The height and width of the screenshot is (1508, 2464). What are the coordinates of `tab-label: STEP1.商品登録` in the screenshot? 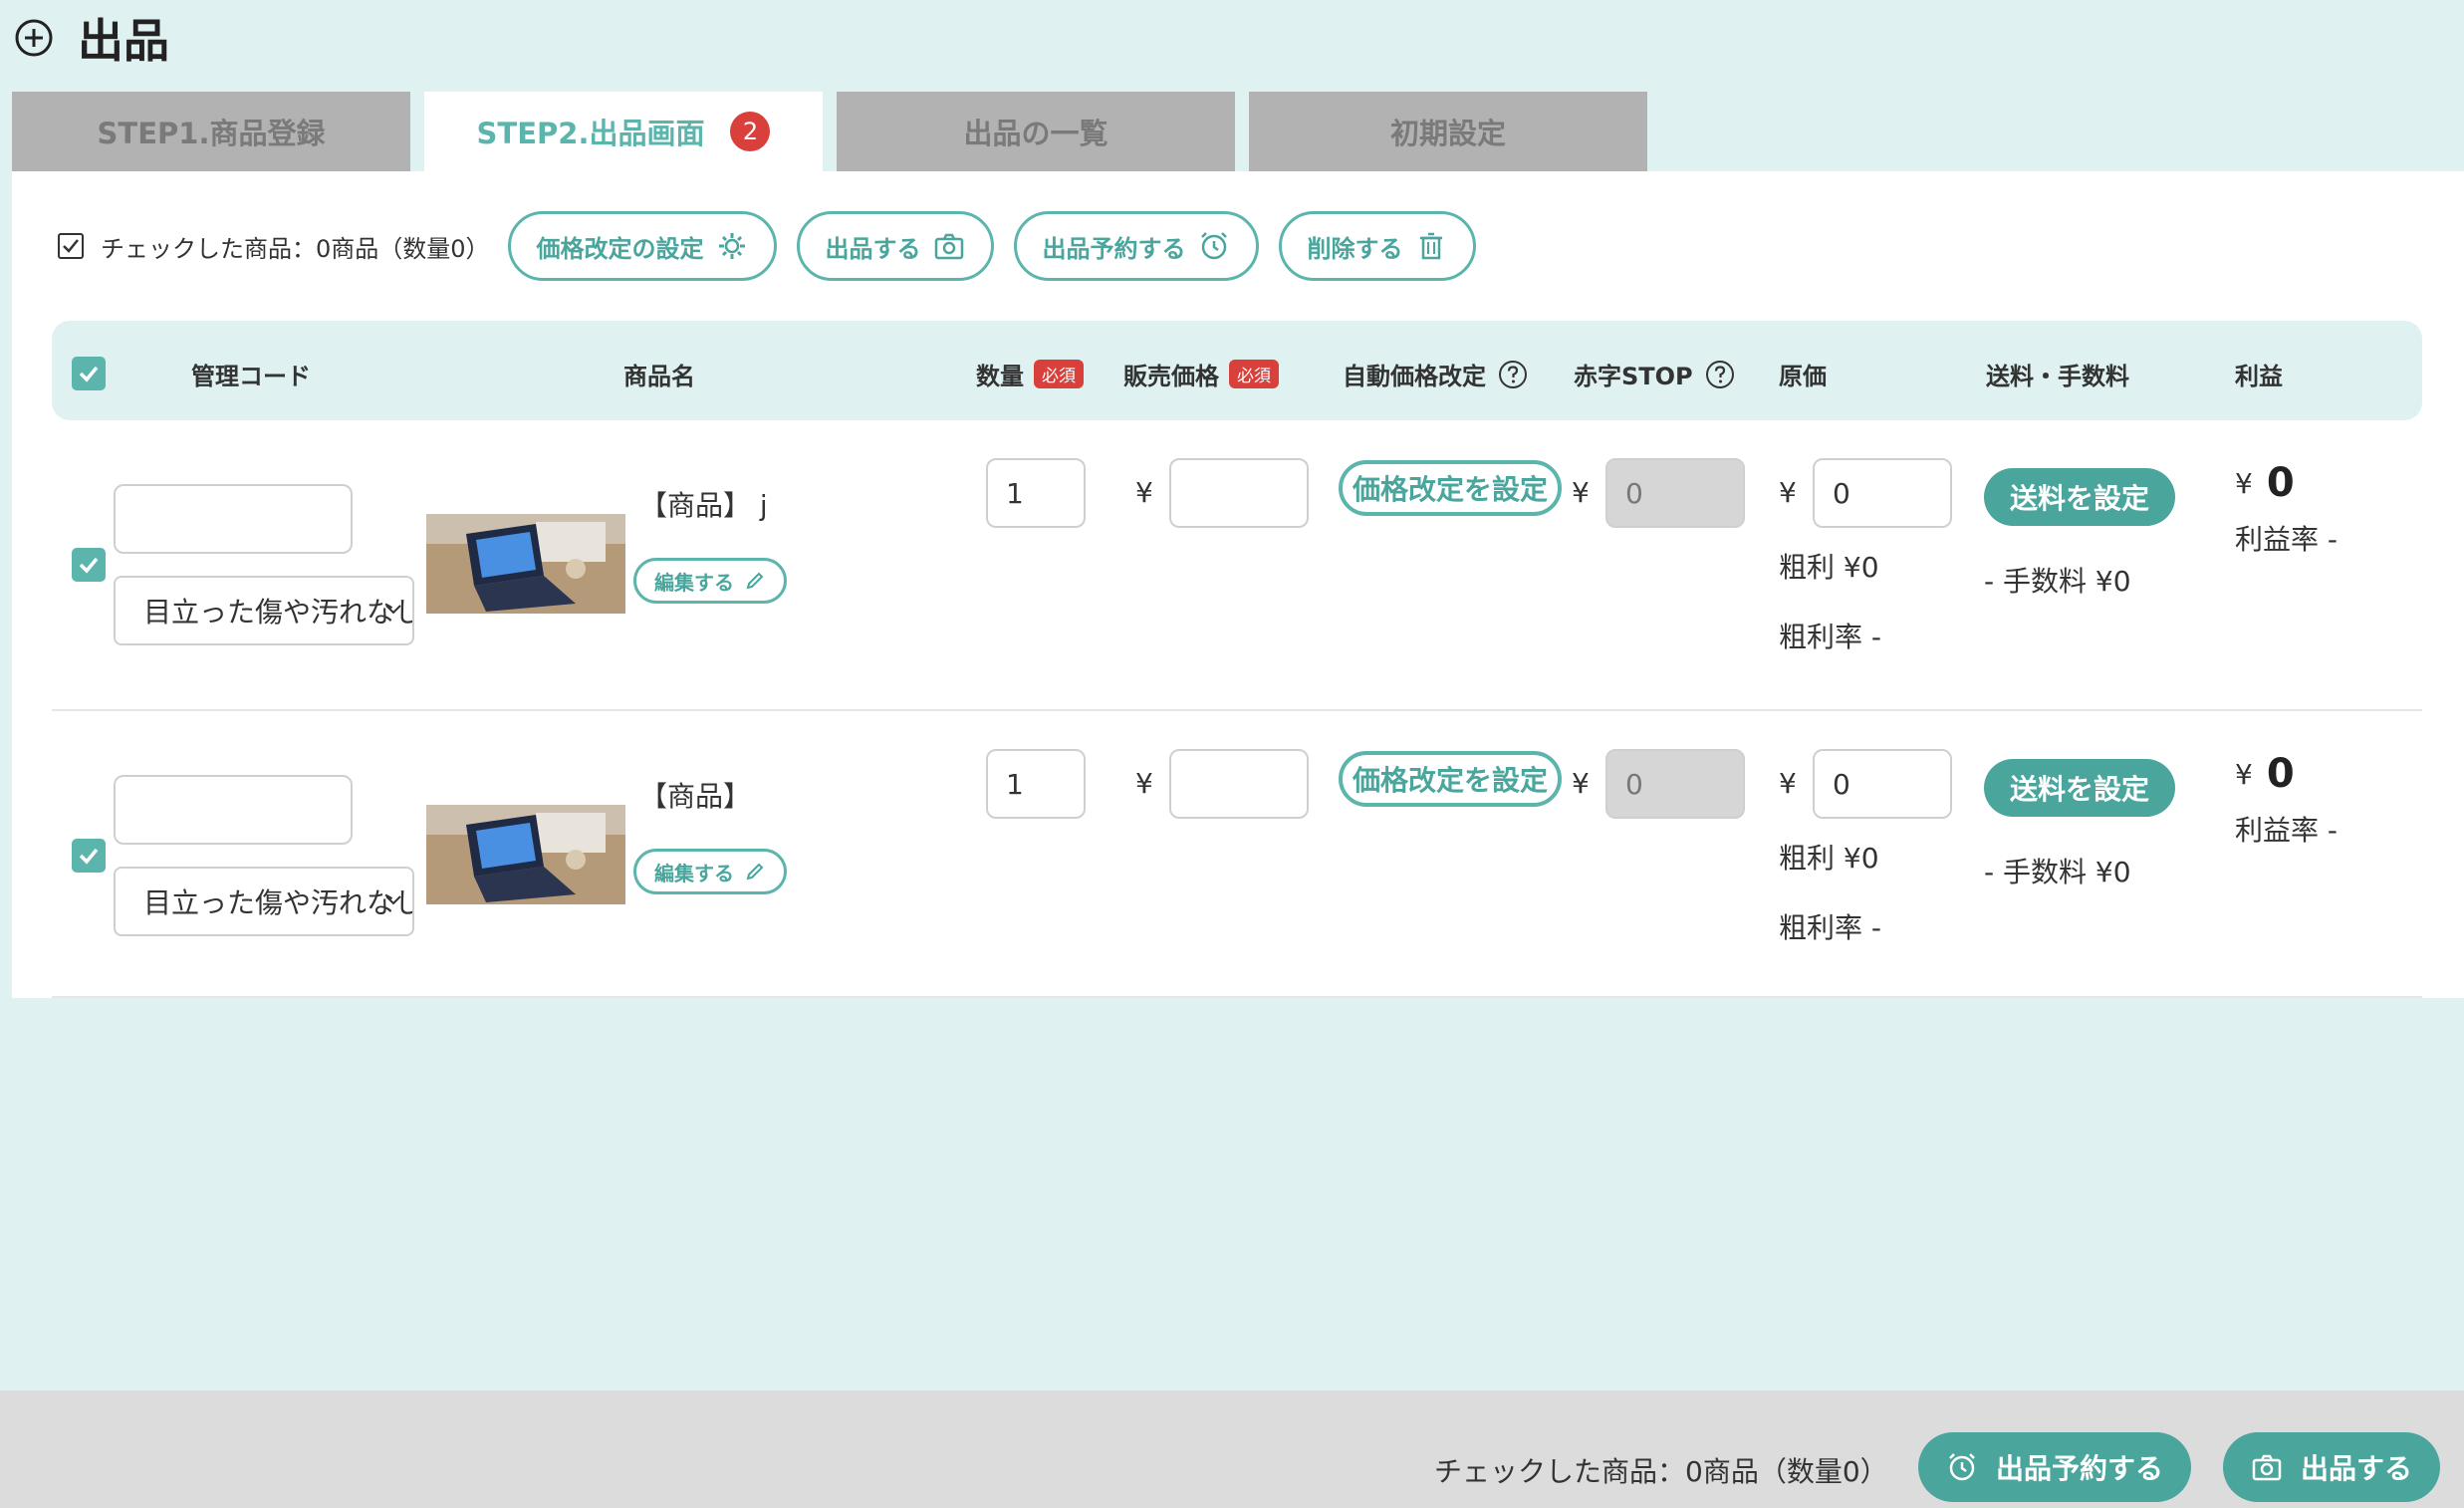 It's located at (211, 133).